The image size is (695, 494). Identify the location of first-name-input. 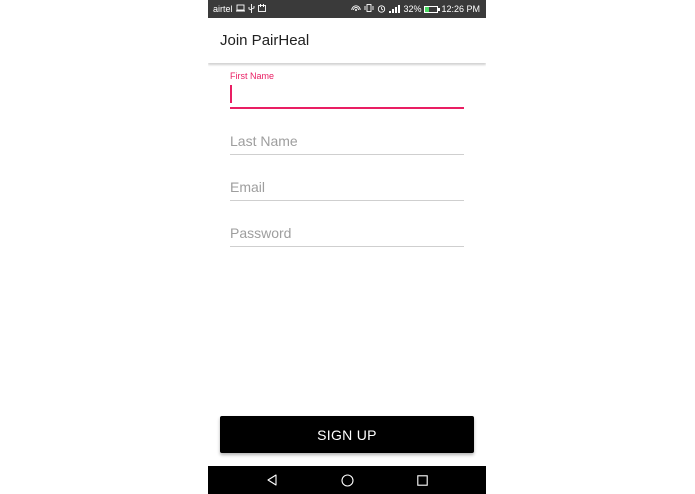
(347, 95).